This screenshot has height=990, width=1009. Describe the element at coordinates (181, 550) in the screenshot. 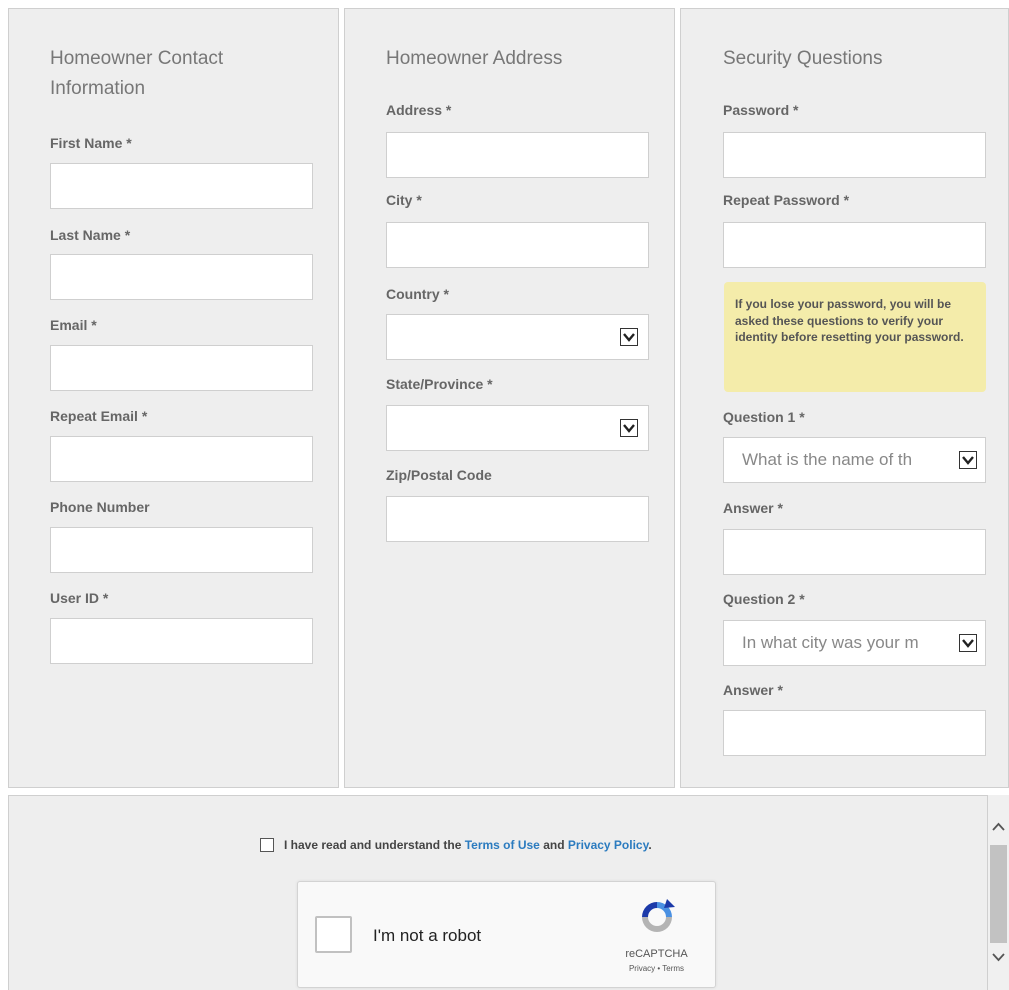

I see `phone-input` at that location.